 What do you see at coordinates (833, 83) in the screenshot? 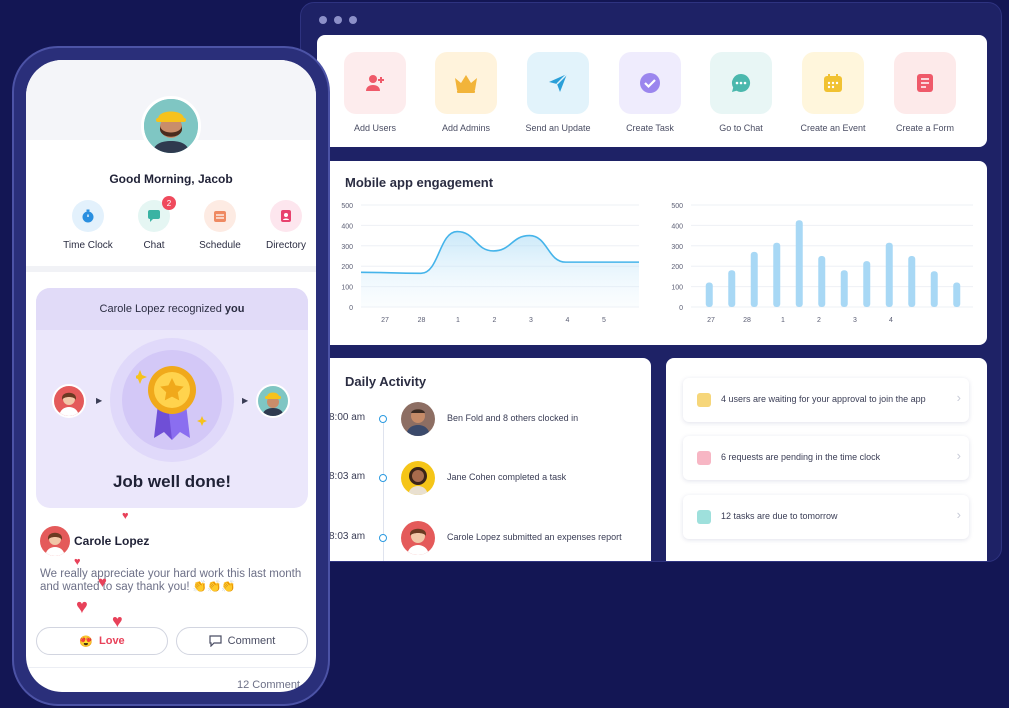
I see `calendar-icon` at bounding box center [833, 83].